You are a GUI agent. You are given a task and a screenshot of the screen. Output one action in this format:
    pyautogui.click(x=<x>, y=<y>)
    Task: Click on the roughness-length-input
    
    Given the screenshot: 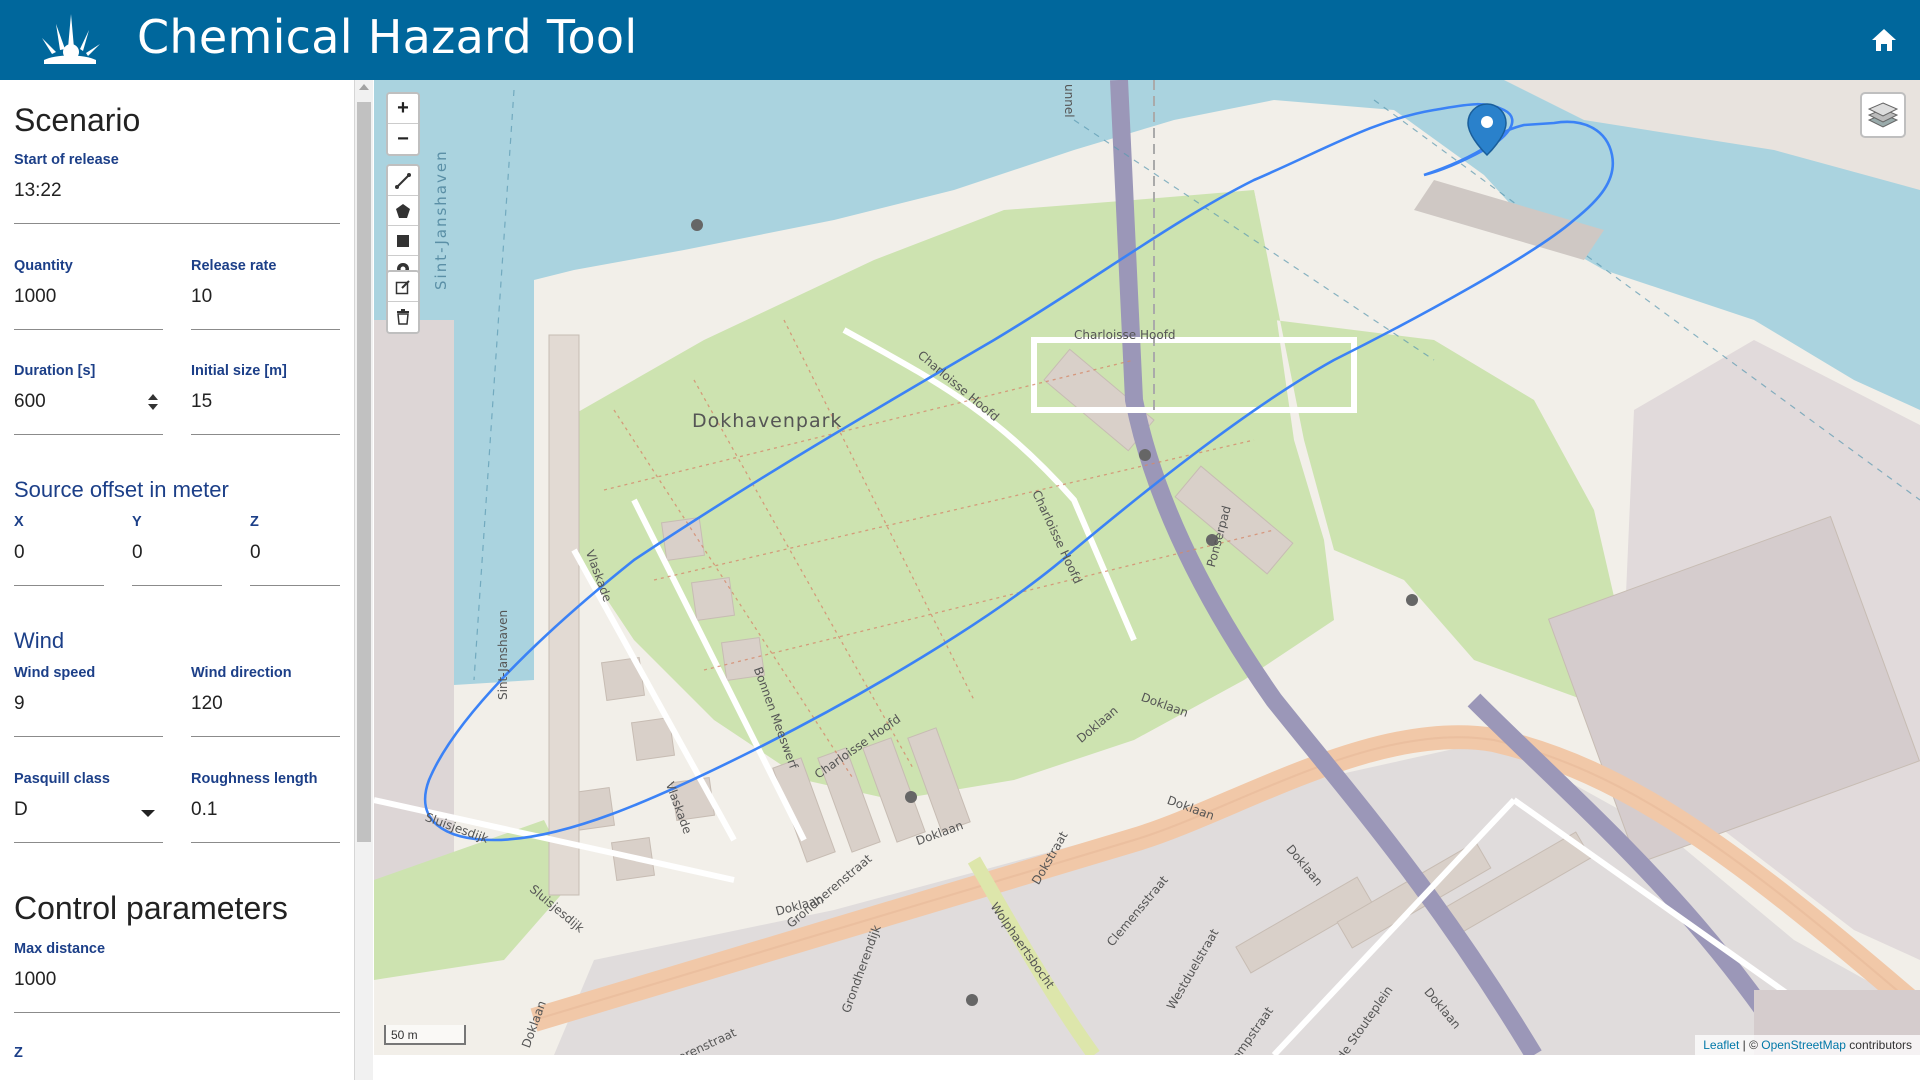 What is the action you would take?
    pyautogui.click(x=265, y=810)
    